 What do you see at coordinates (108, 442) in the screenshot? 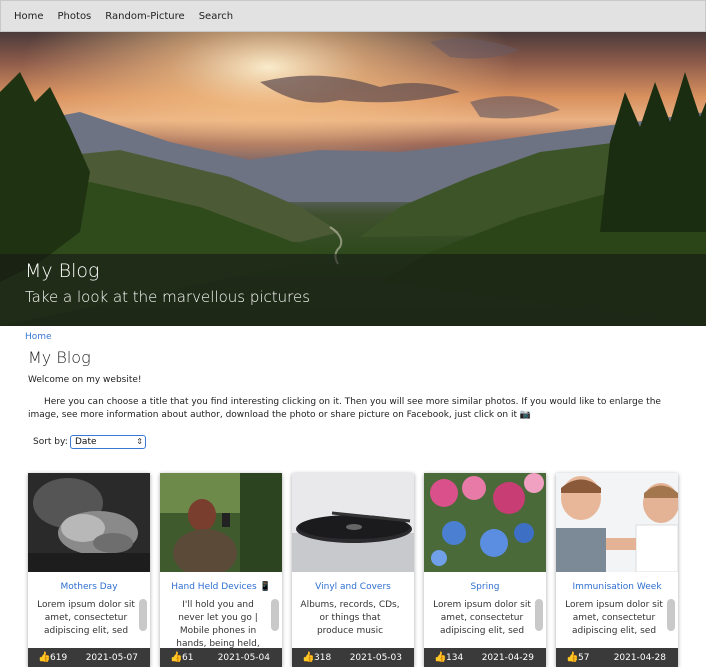
I see `sort-select: Date ⇕` at bounding box center [108, 442].